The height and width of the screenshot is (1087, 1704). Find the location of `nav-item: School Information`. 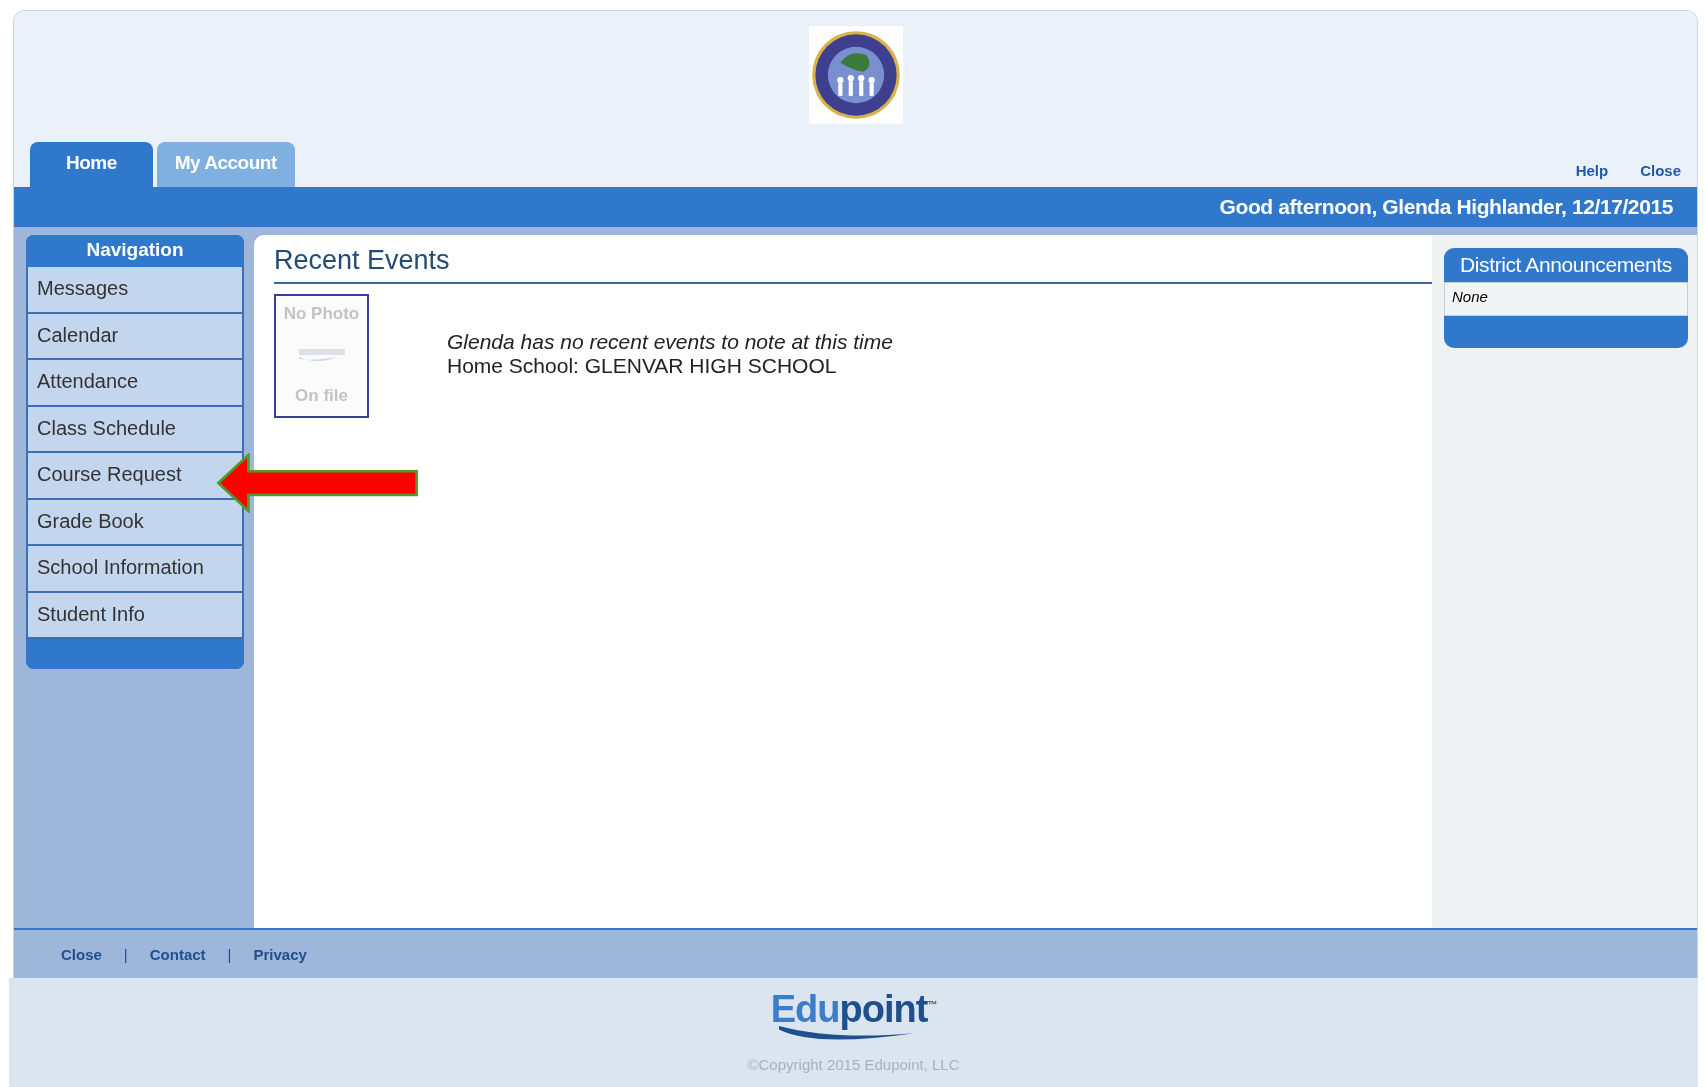

nav-item: School Information is located at coordinates (135, 569).